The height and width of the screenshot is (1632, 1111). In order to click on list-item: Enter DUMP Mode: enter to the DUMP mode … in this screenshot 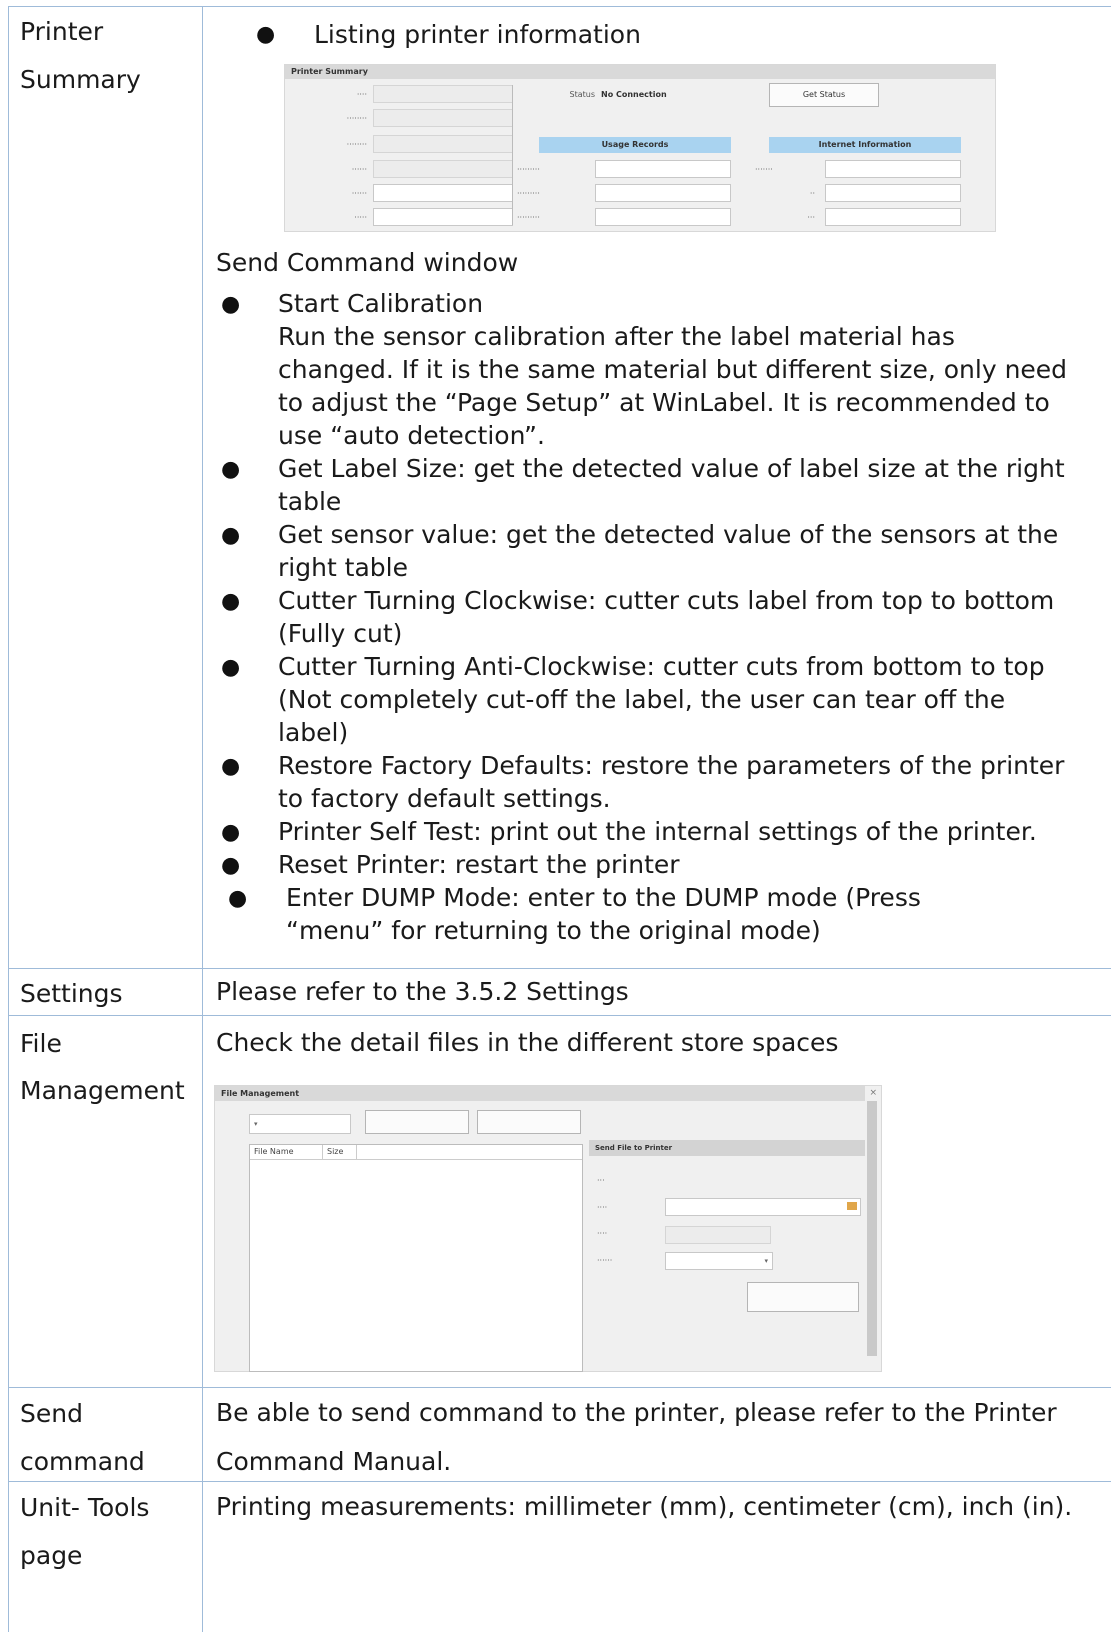, I will do `click(603, 897)`.